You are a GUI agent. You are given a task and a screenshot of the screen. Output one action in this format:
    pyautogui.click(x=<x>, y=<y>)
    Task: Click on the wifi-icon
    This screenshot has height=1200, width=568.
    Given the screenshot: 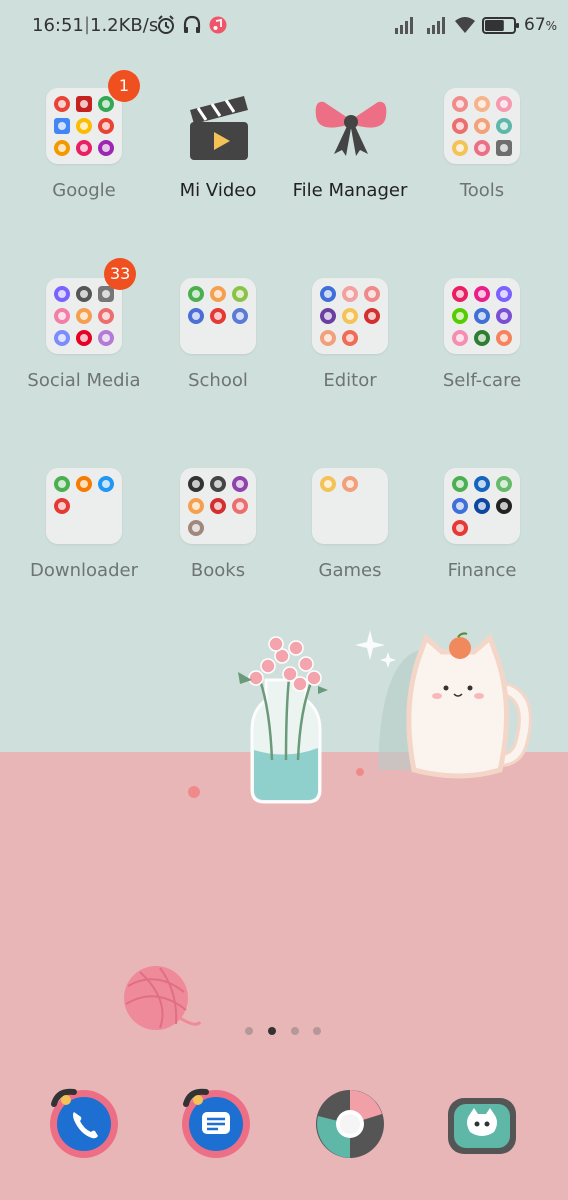 What is the action you would take?
    pyautogui.click(x=465, y=25)
    